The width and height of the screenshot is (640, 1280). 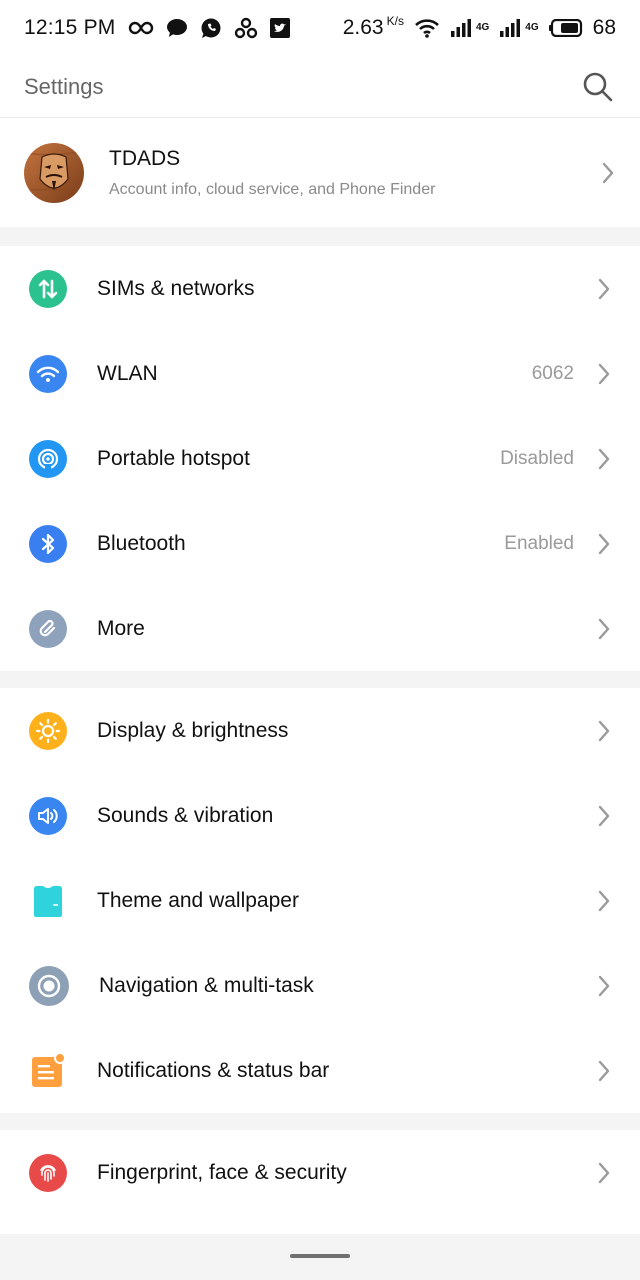 I want to click on item-label: WLAN, so click(x=127, y=373).